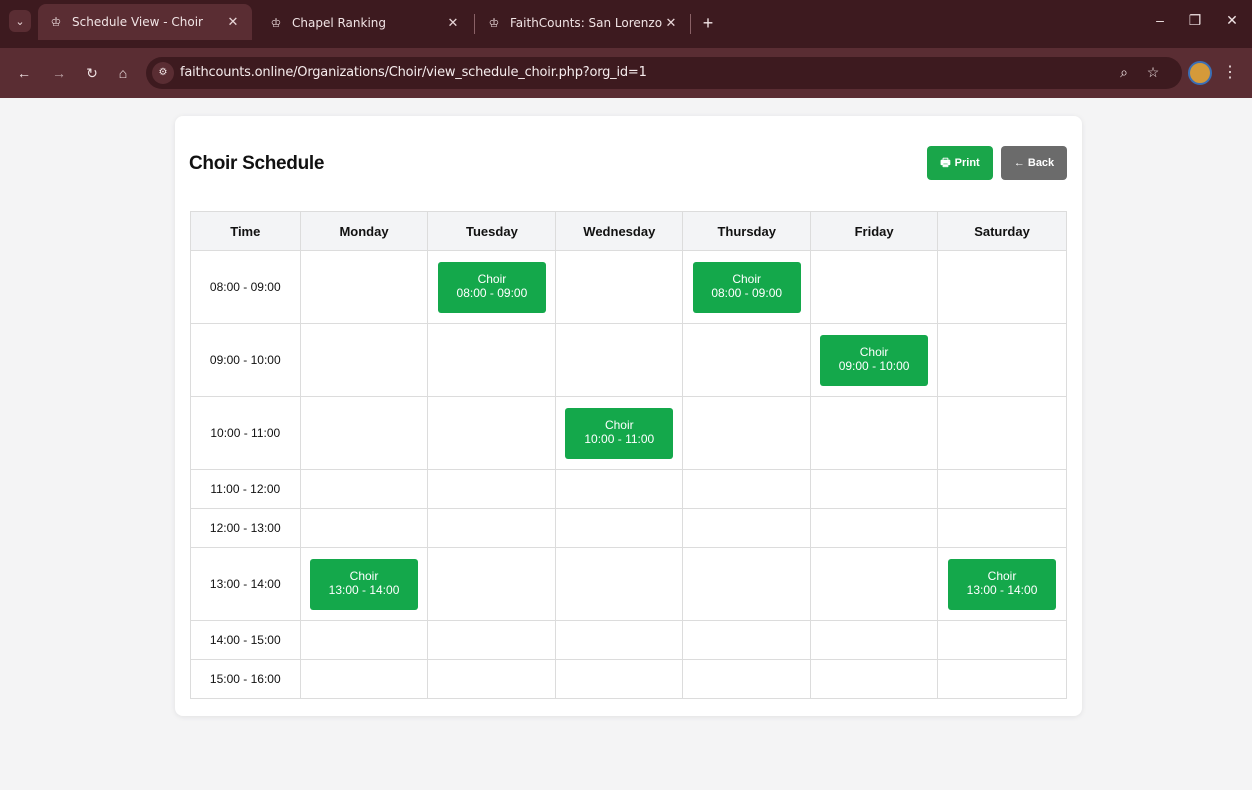 This screenshot has height=790, width=1252. Describe the element at coordinates (123, 73) in the screenshot. I see `home-icon: ⌂` at that location.